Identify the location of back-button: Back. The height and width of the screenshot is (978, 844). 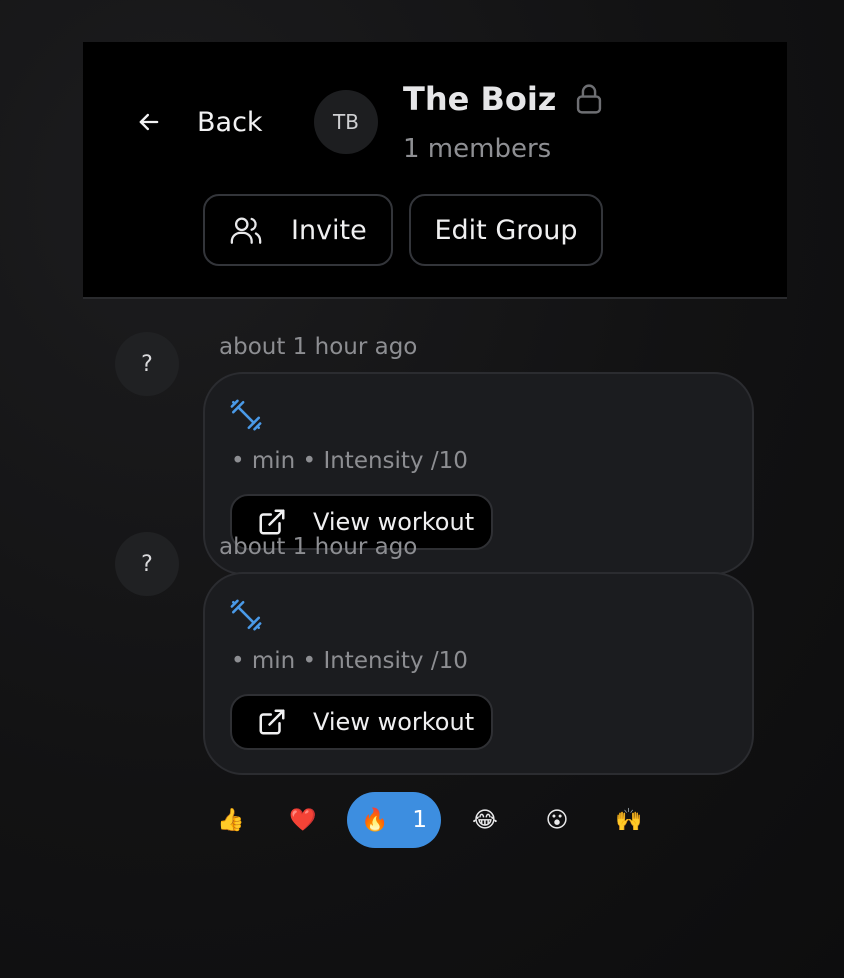
(199, 122).